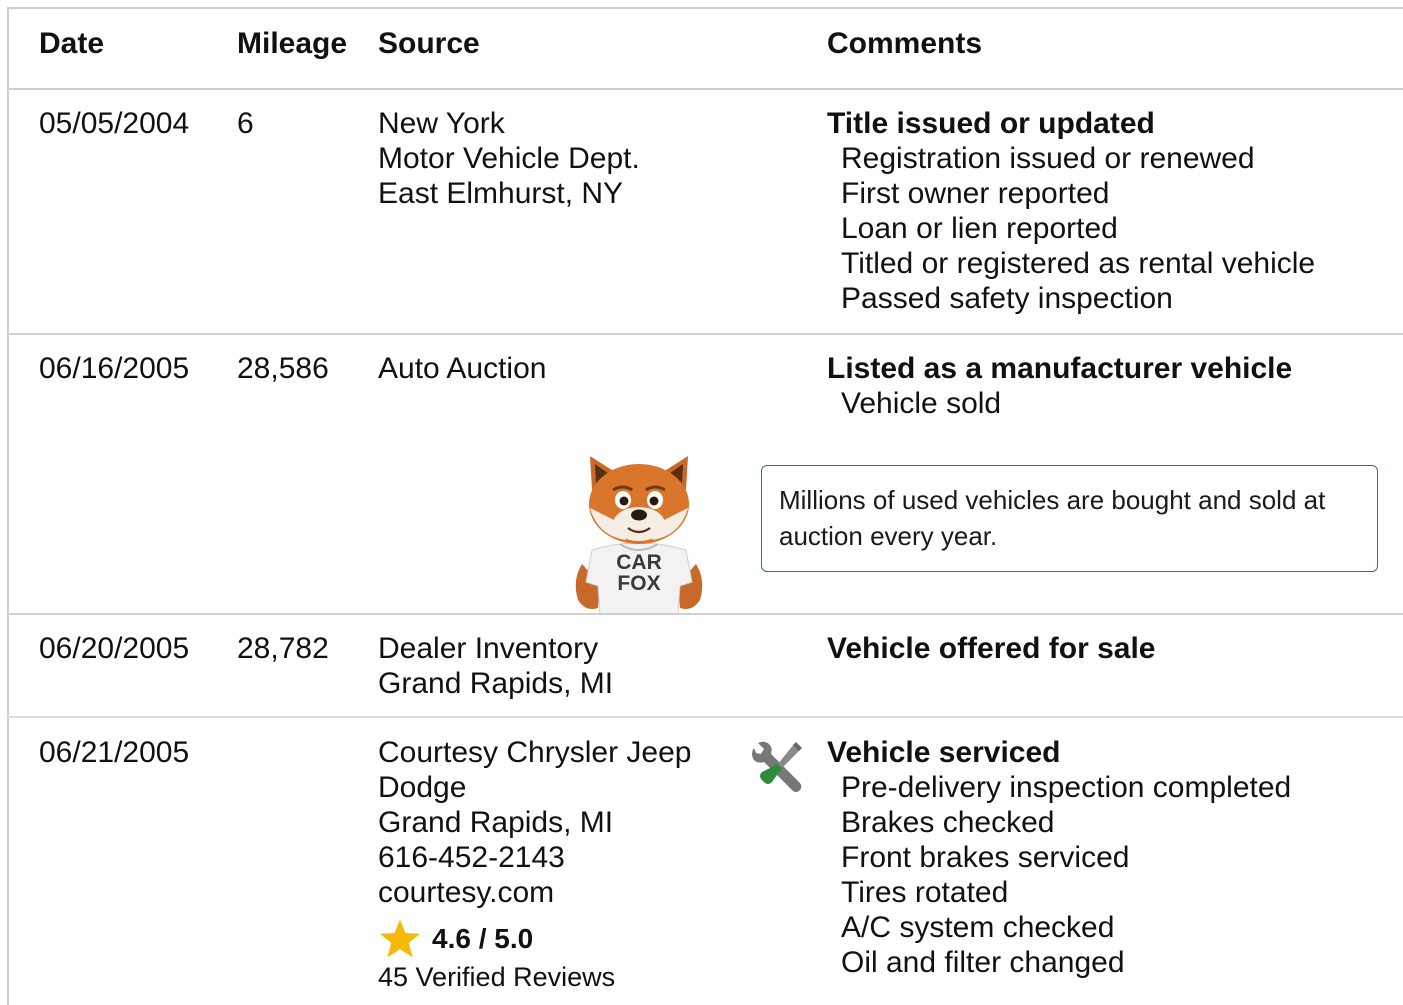 The height and width of the screenshot is (1005, 1403). I want to click on column-header-source: Source, so click(429, 43).